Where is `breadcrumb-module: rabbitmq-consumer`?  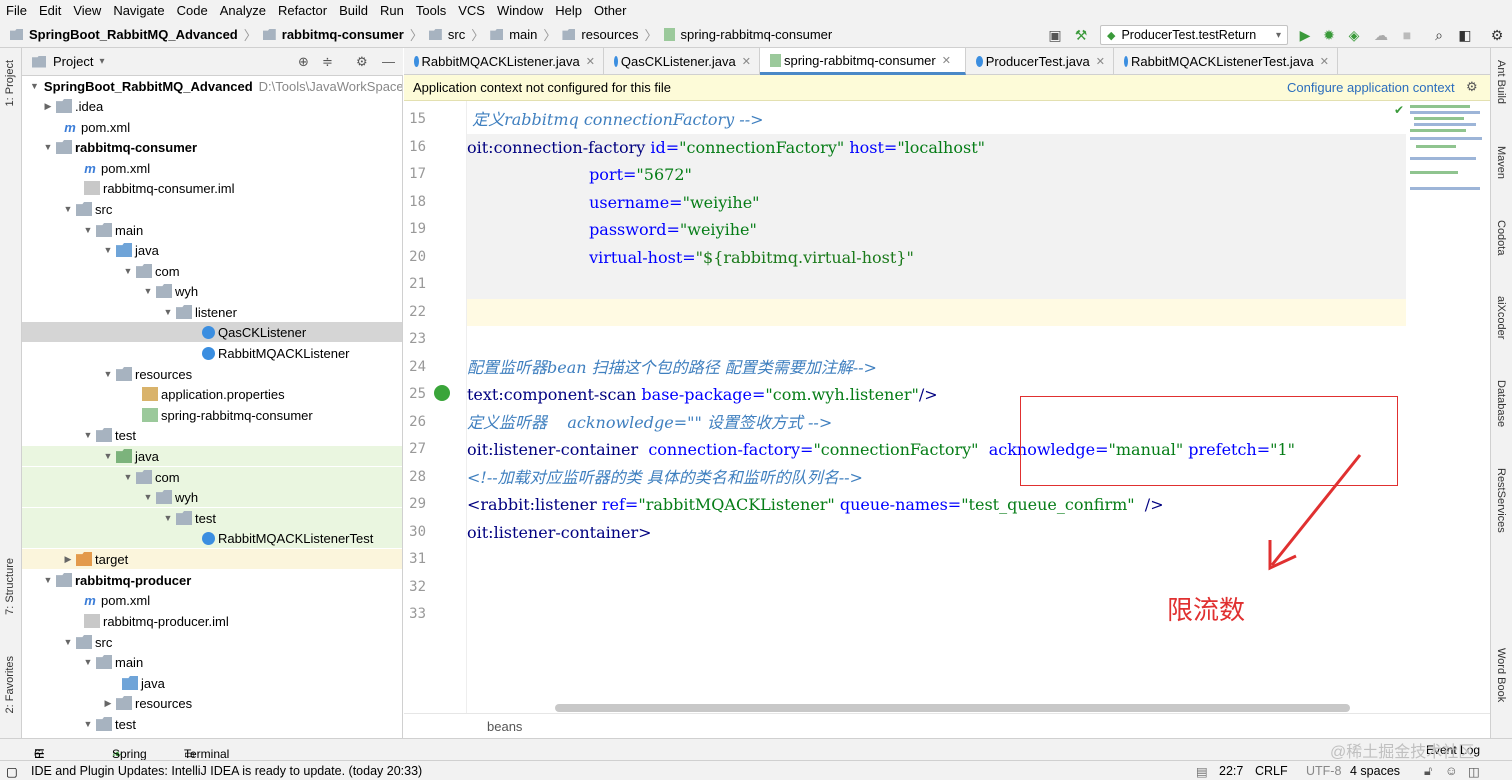 breadcrumb-module: rabbitmq-consumer is located at coordinates (333, 34).